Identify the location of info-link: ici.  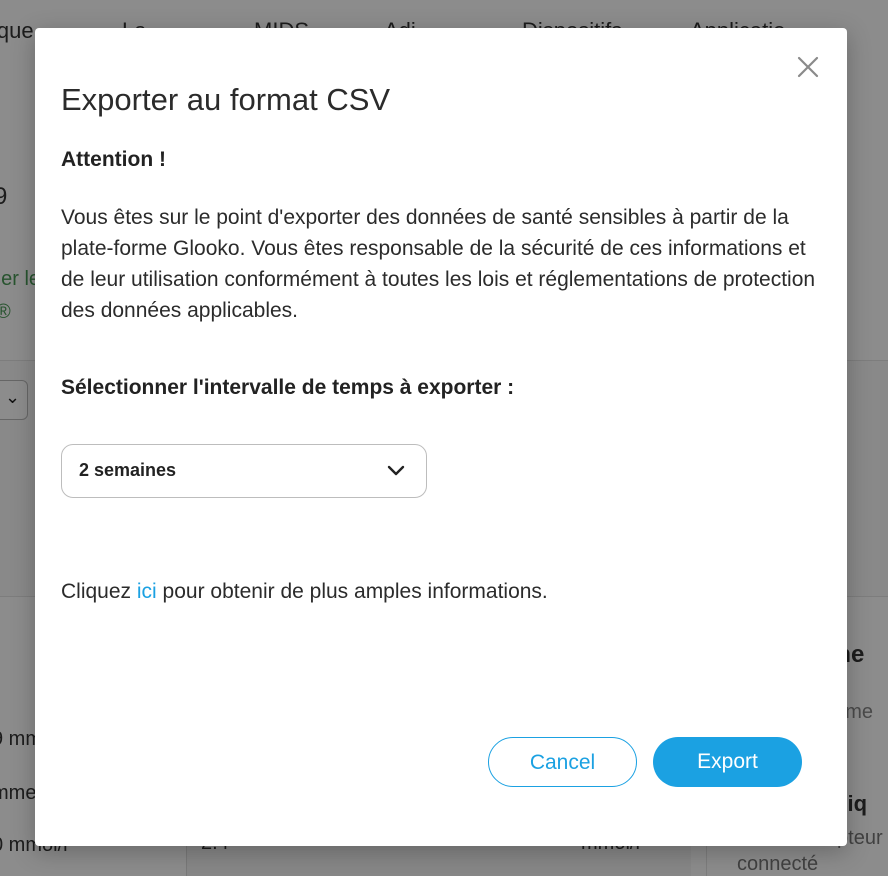
(147, 591).